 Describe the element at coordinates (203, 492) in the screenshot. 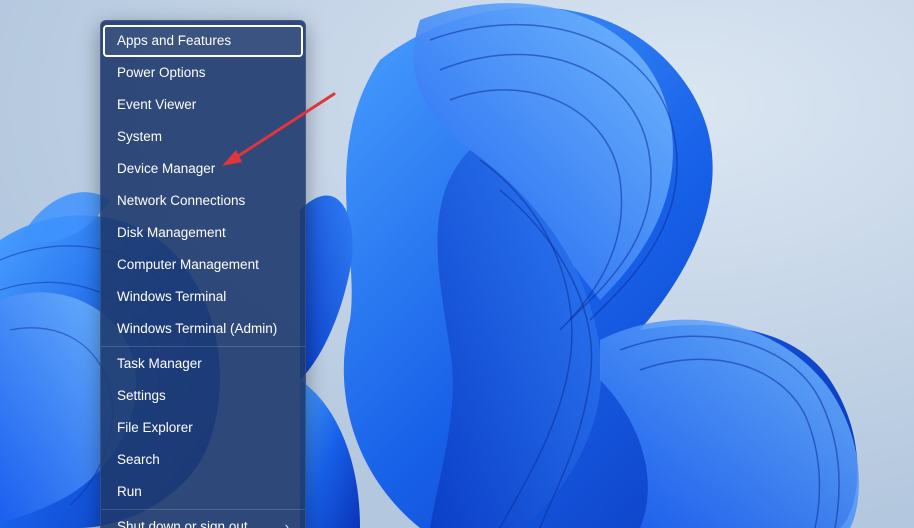

I see `menu-item-run: Run` at that location.